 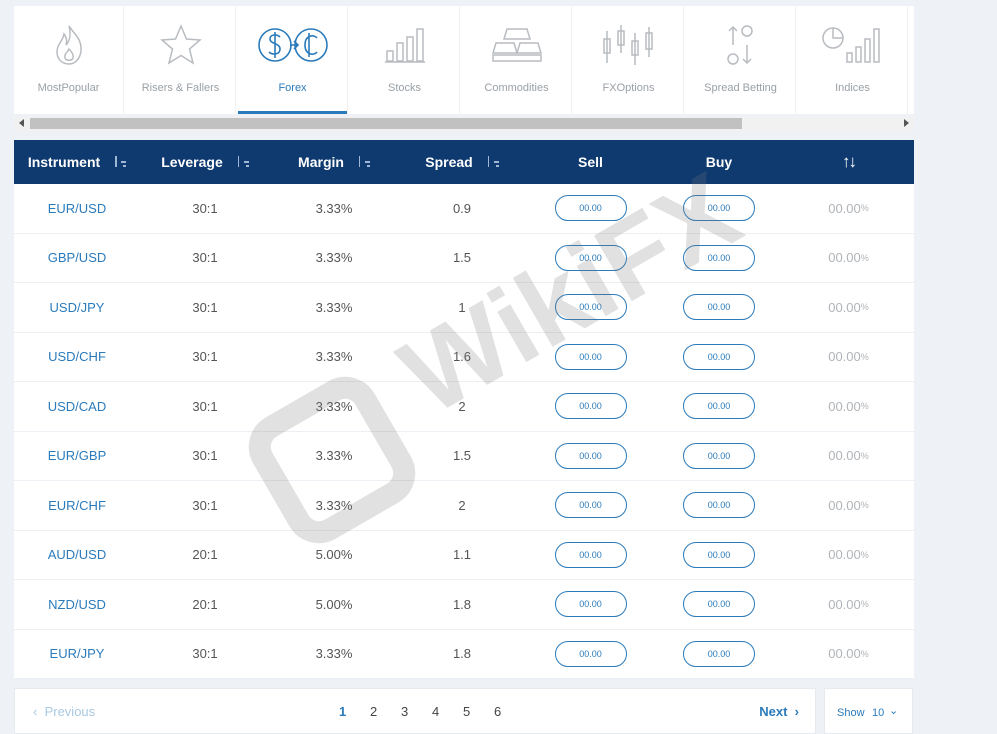 I want to click on table-row: USD/JPY 30:1 3.33% 1 00.00 00.00 00.00%, so click(x=464, y=308).